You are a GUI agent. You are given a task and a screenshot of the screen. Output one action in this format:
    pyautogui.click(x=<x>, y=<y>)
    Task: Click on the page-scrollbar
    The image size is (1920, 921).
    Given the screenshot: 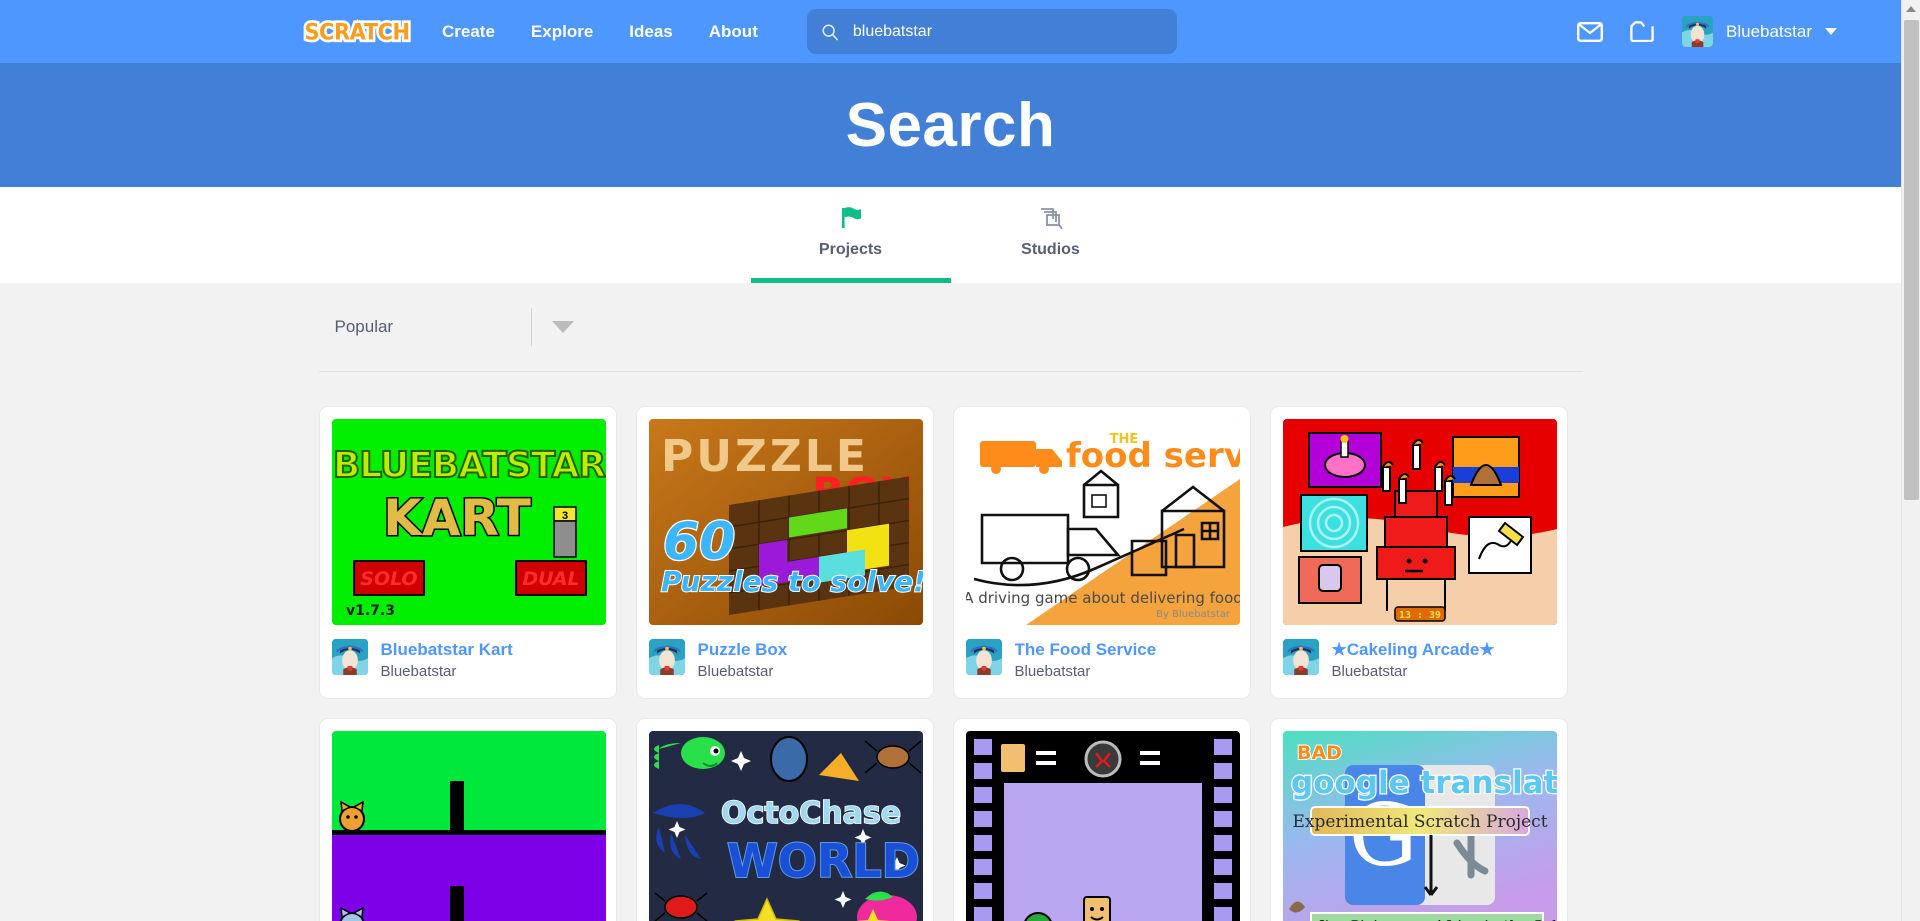 What is the action you would take?
    pyautogui.click(x=1910, y=460)
    